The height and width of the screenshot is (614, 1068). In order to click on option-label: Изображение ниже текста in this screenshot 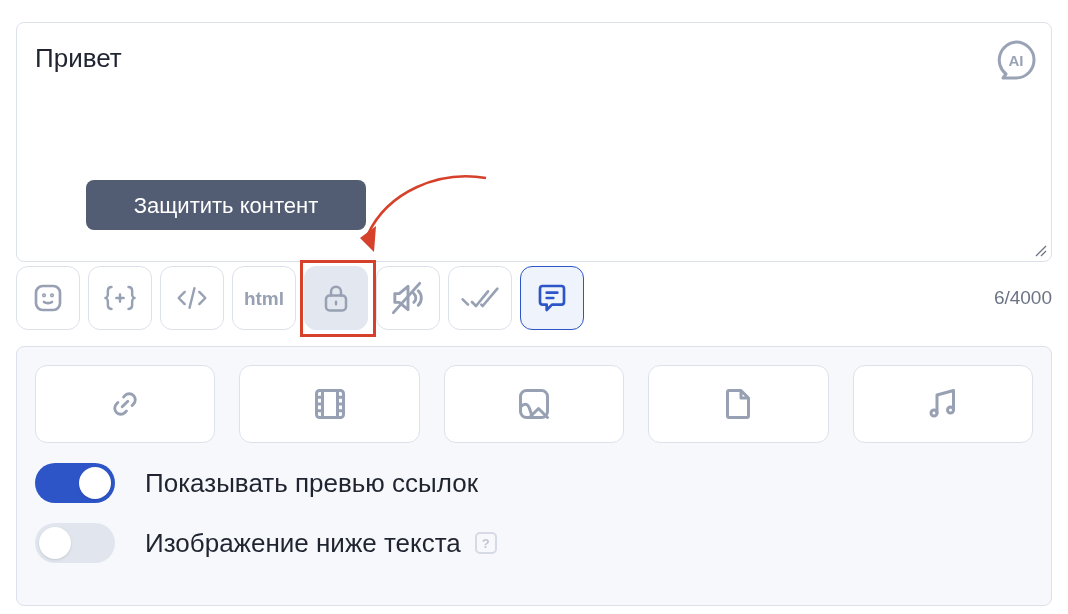, I will do `click(303, 543)`.